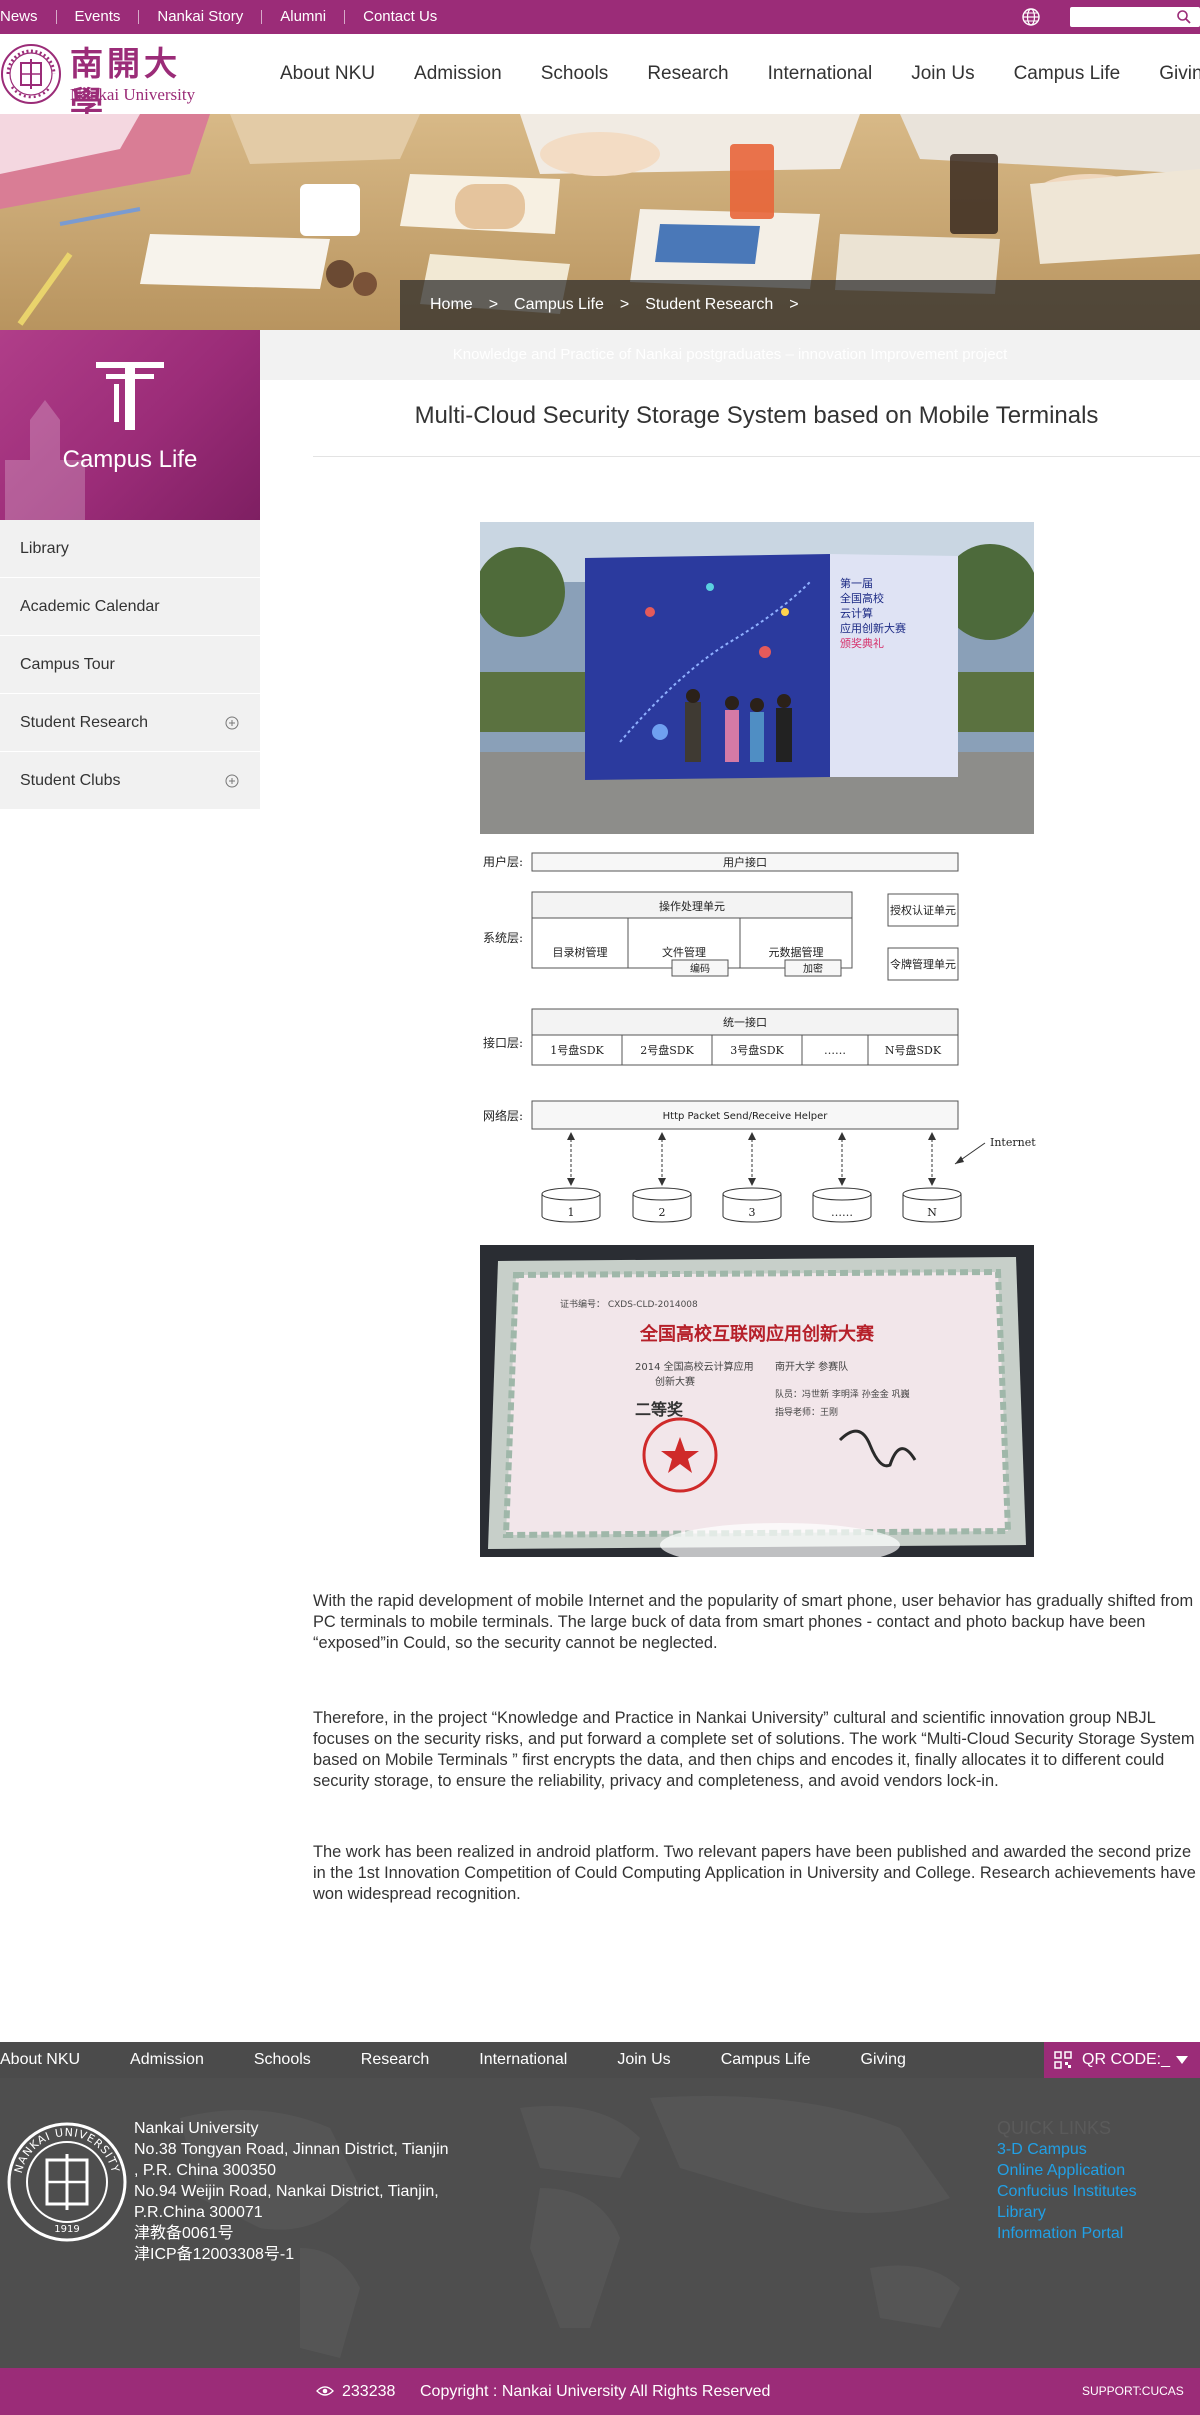  Describe the element at coordinates (90, 606) in the screenshot. I see `sidebar-item-label: Academic Calendar` at that location.